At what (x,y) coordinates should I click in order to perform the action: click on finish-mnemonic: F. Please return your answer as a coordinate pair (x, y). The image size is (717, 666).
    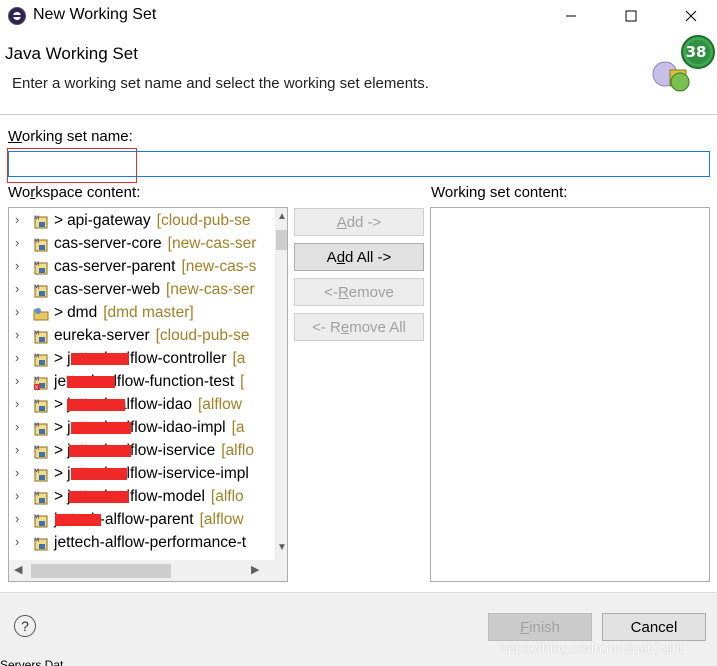
    Looking at the image, I should click on (524, 627).